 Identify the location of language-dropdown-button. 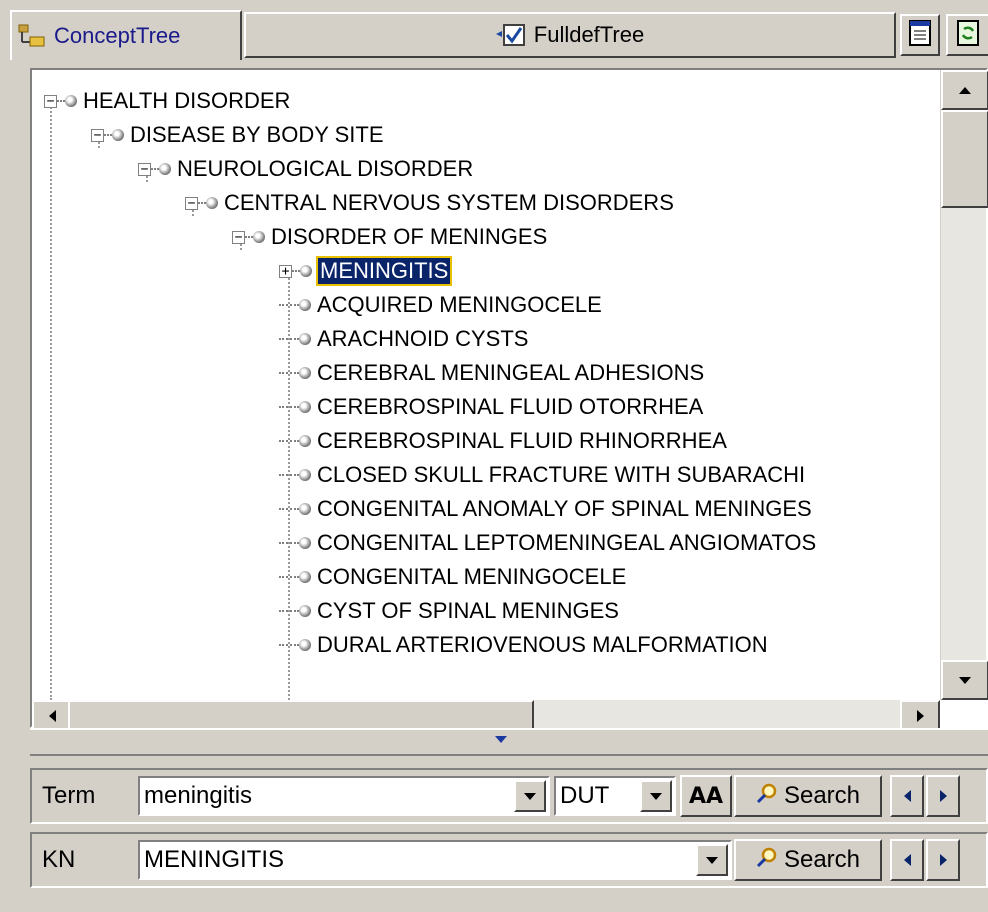
(656, 796).